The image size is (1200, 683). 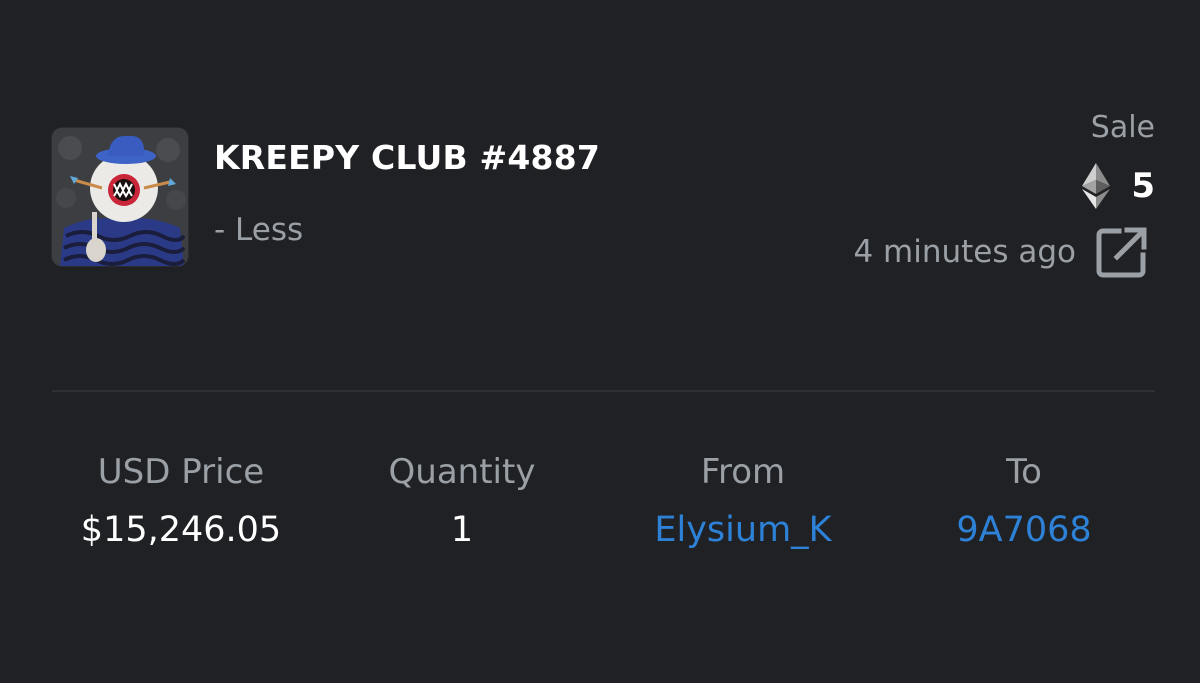 I want to click on from-label: From, so click(x=743, y=472).